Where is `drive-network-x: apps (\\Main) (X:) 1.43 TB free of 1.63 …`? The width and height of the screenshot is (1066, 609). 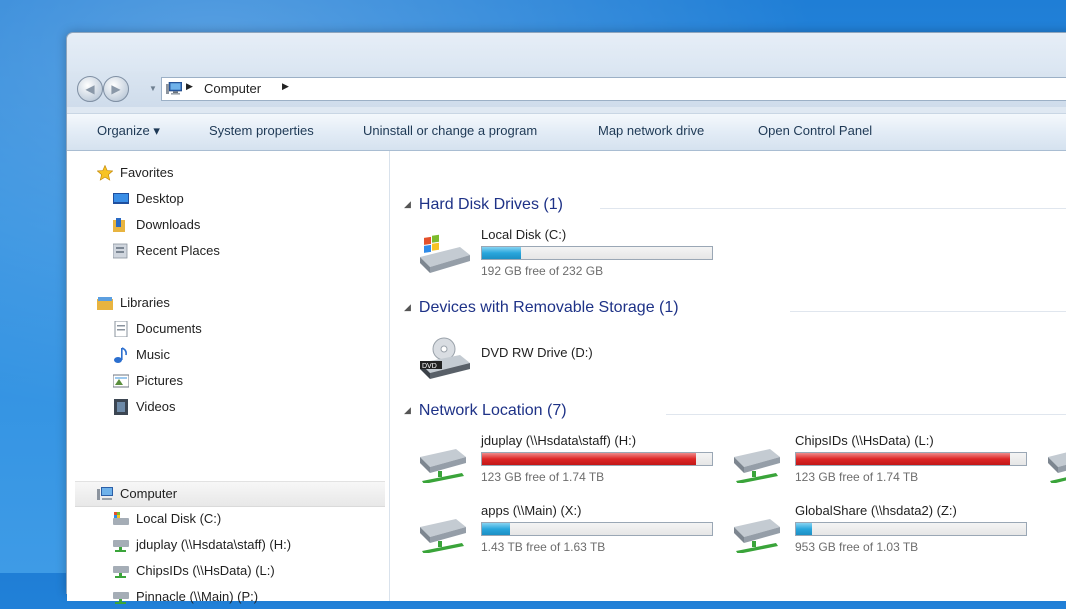
drive-network-x: apps (\\Main) (X:) 1.43 TB free of 1.63 … is located at coordinates (566, 533).